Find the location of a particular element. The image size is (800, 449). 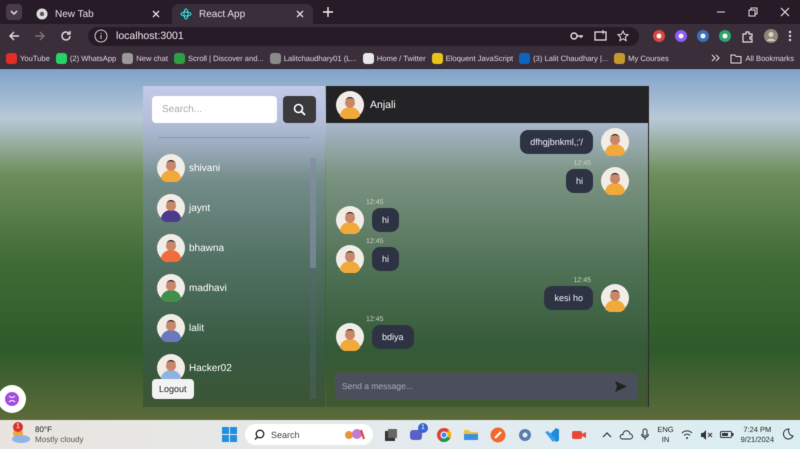

install-icon is located at coordinates (600, 36).